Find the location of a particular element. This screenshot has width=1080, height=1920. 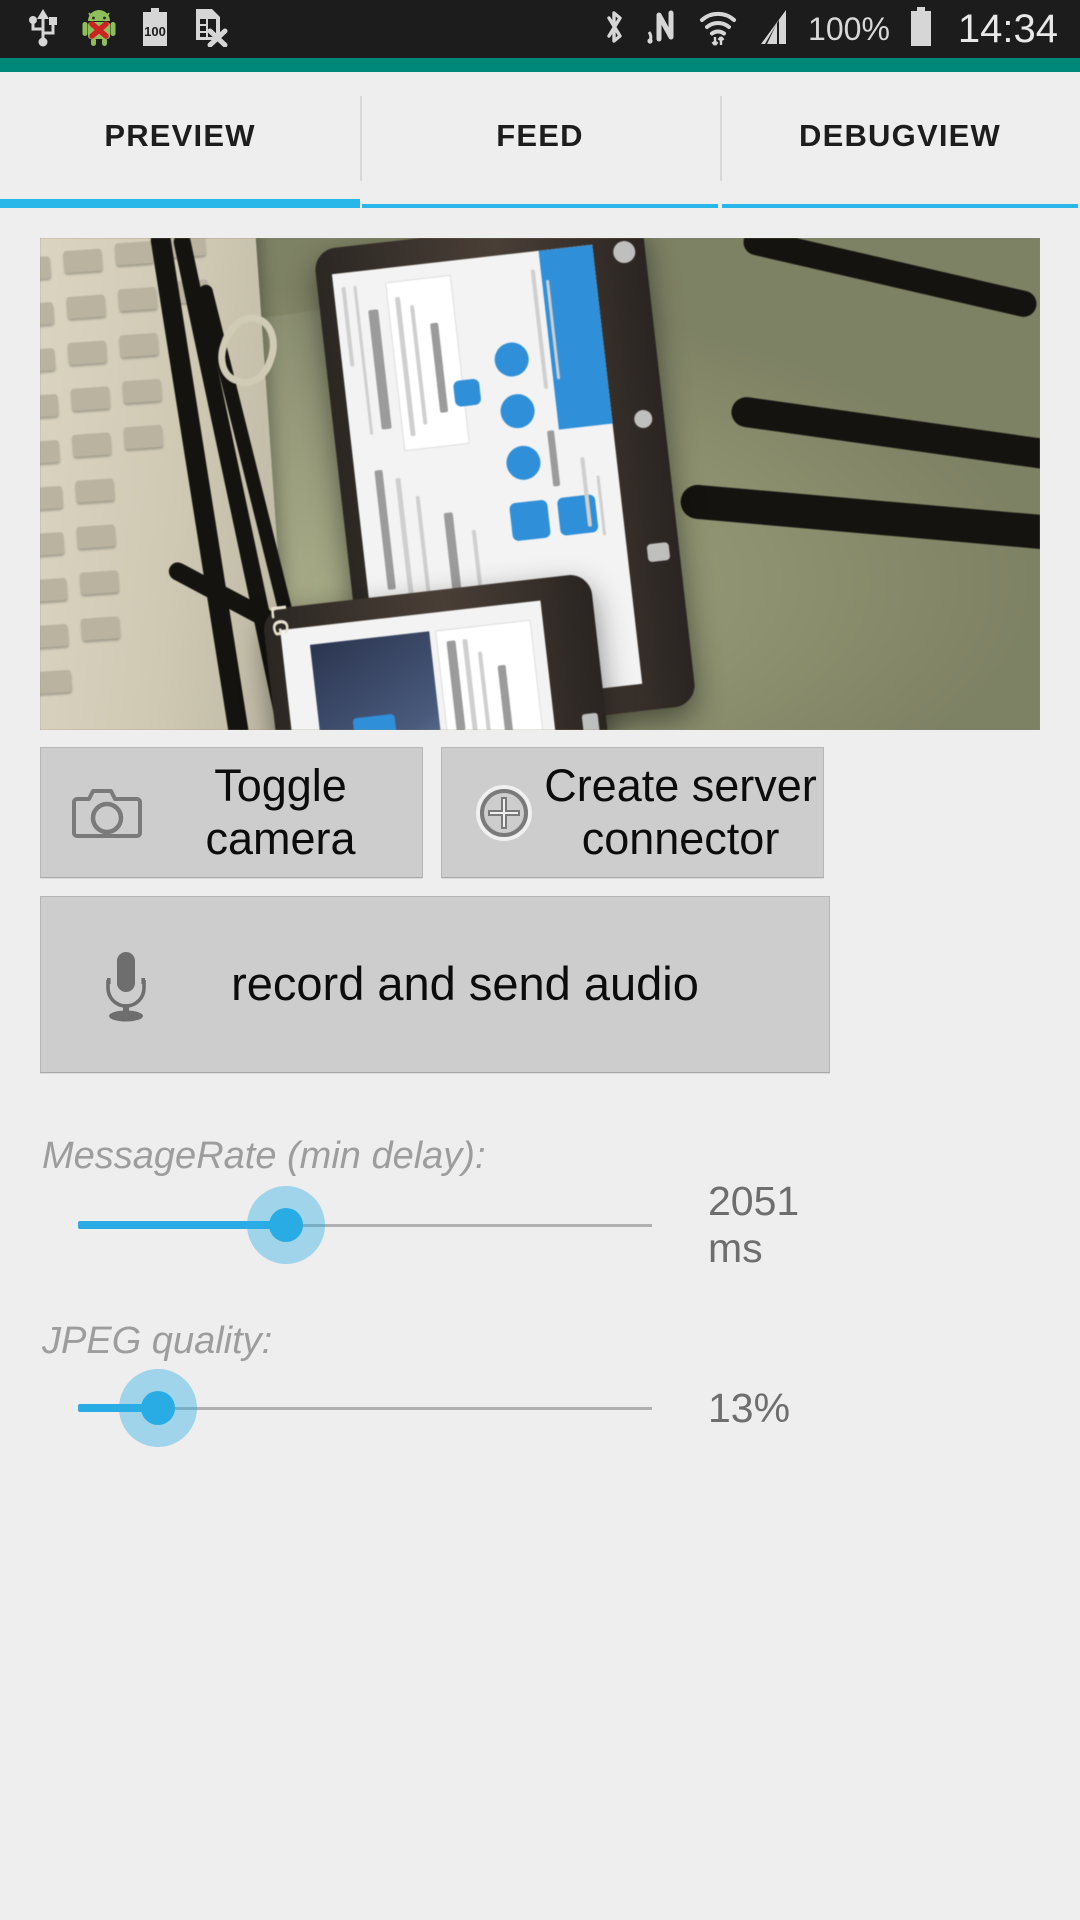

action-button-row: Toggle camera Create server connector is located at coordinates (540, 812).